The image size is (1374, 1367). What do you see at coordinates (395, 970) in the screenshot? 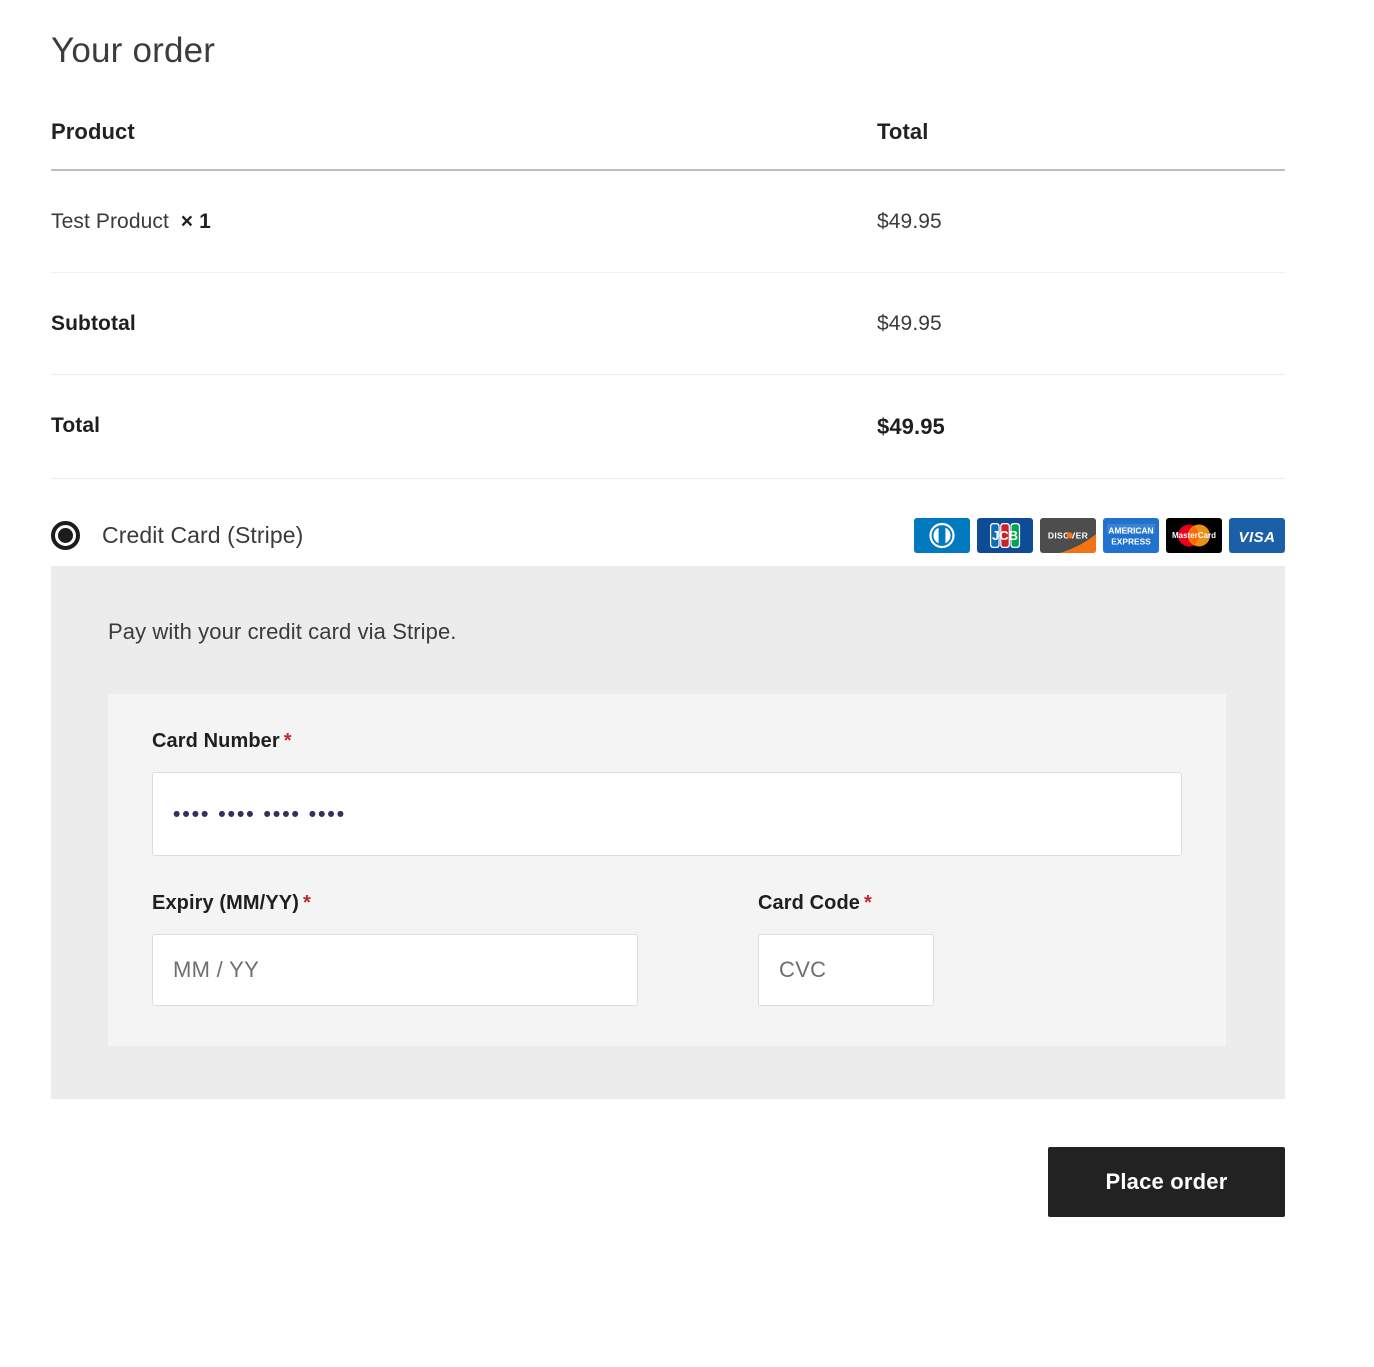
I see `expiry-input: MM / YY` at bounding box center [395, 970].